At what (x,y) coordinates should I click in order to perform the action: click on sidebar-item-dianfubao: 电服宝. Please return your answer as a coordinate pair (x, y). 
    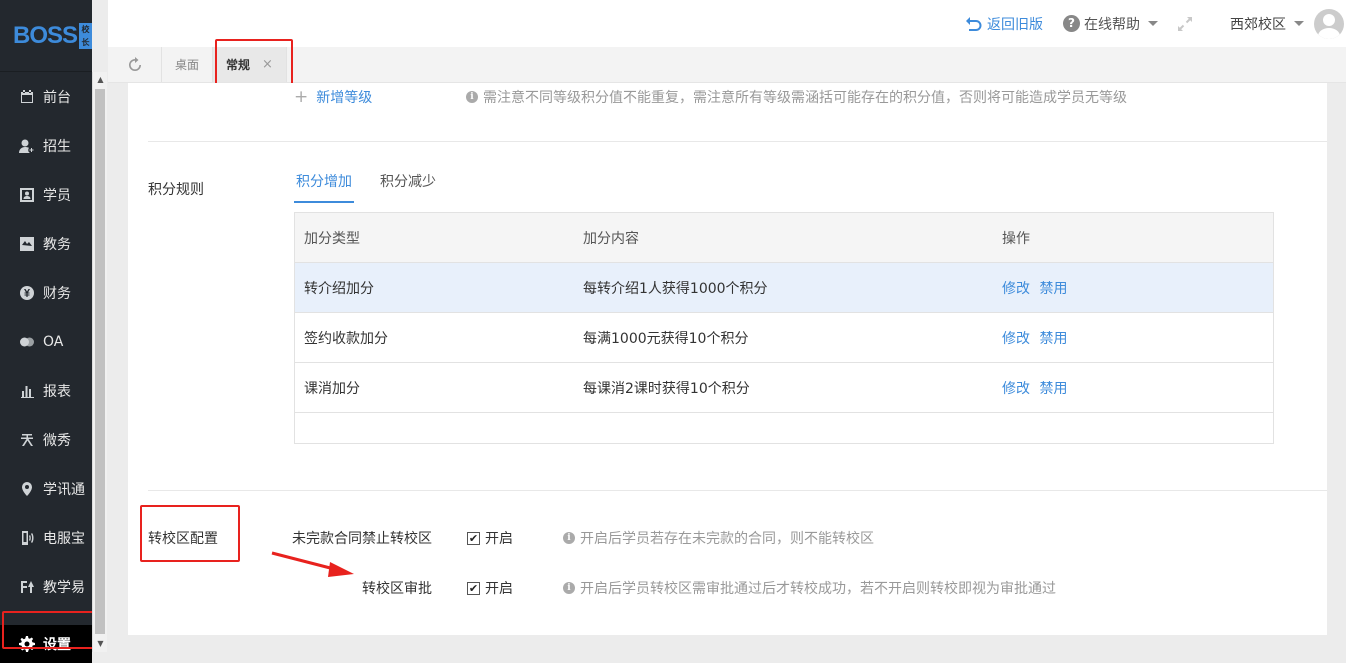
    Looking at the image, I should click on (46, 537).